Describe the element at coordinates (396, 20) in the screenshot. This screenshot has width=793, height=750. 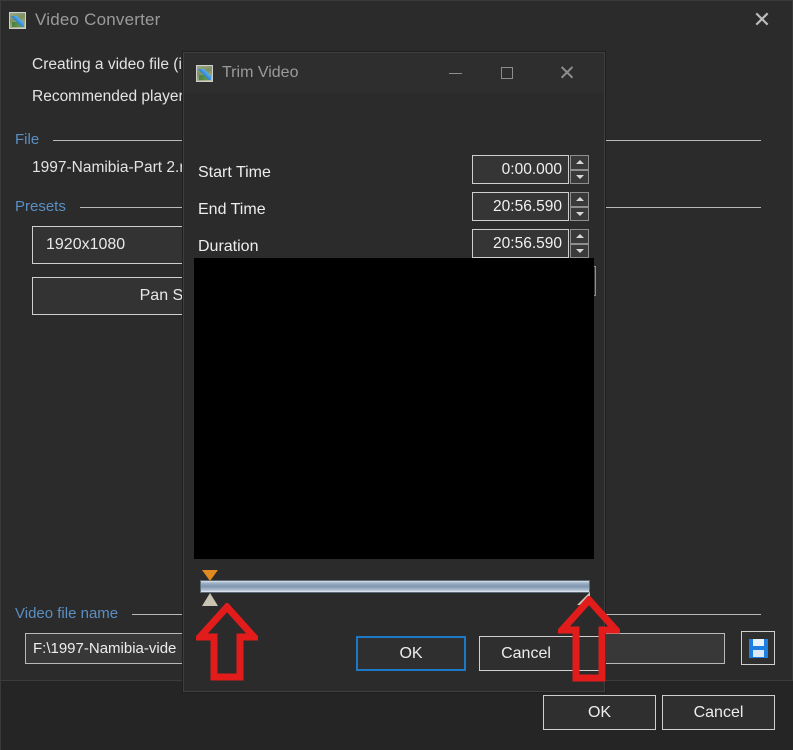
I see `main-titlebar: Video Converter` at that location.